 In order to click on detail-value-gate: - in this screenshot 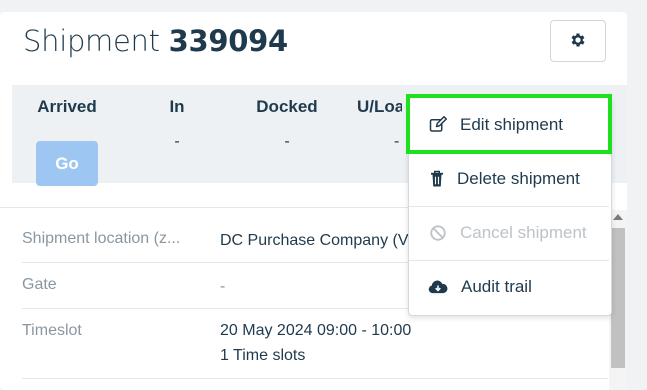, I will do `click(223, 286)`.